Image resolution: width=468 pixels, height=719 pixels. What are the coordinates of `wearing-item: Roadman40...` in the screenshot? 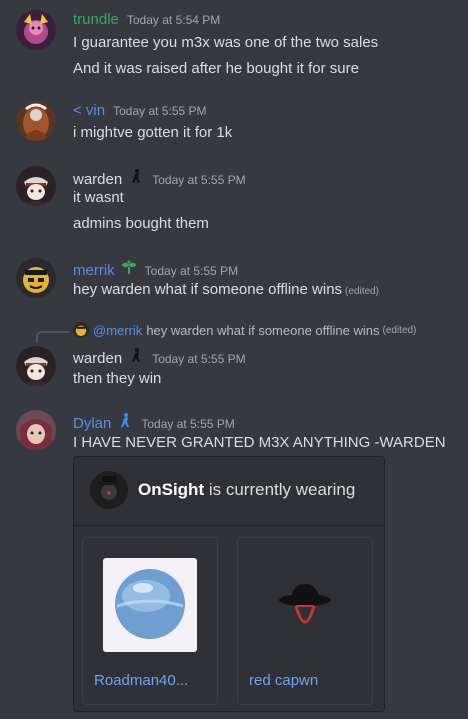 It's located at (150, 621).